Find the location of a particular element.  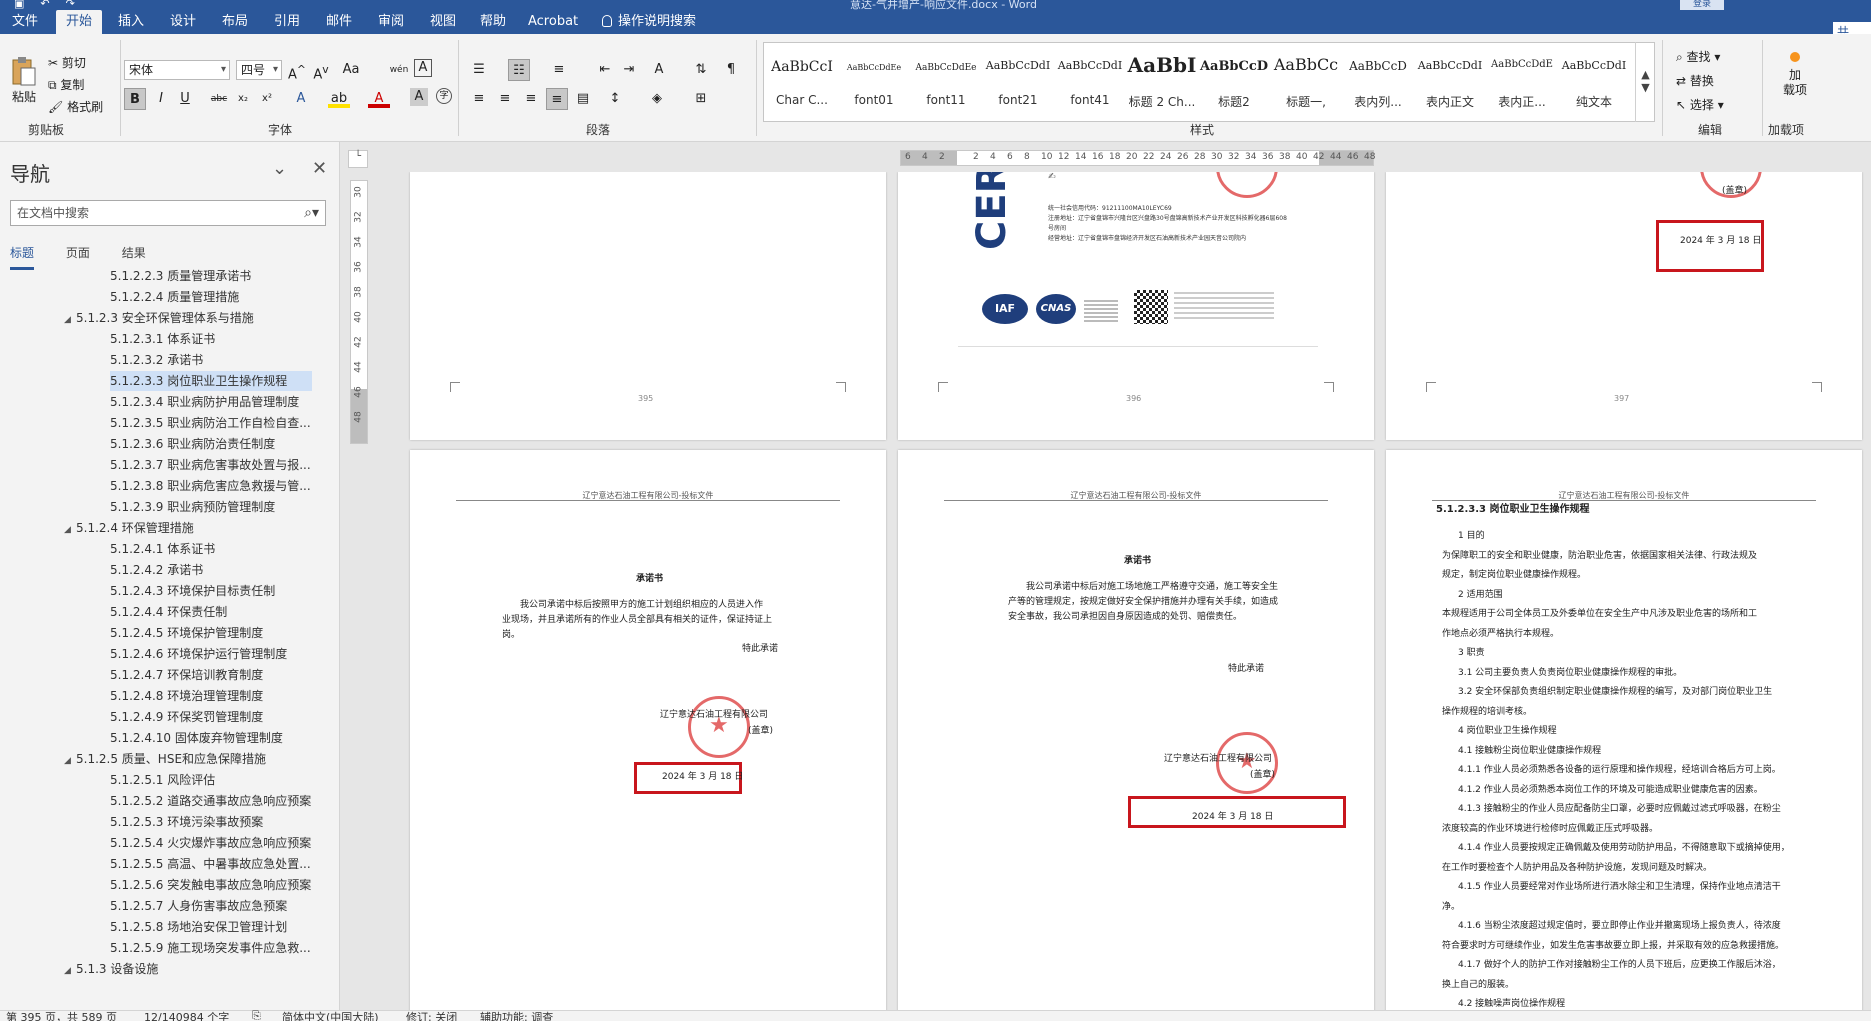

show-marks-button: ¶ is located at coordinates (731, 70).